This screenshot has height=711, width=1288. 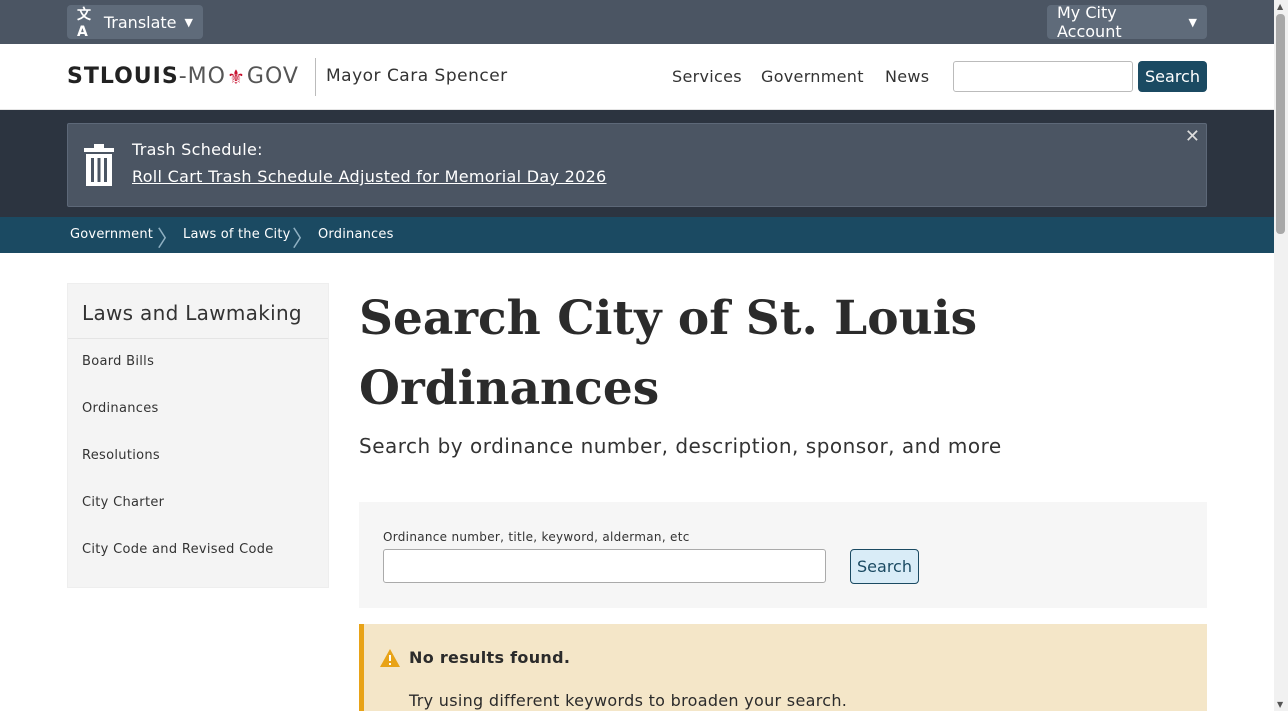 I want to click on sidebar-item-board-bills: Board Bills, so click(x=118, y=361).